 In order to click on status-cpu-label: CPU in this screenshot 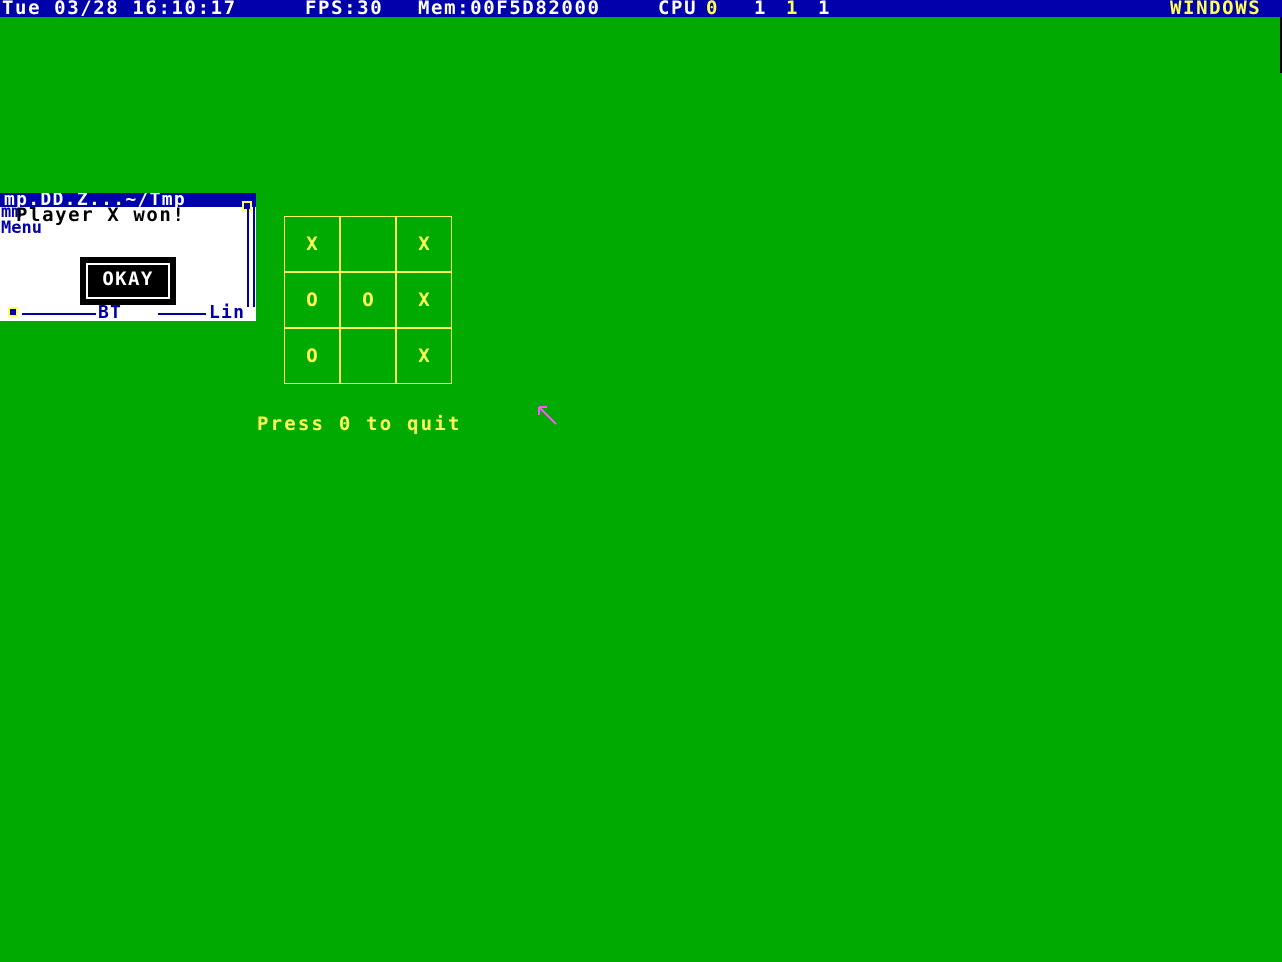, I will do `click(678, 9)`.